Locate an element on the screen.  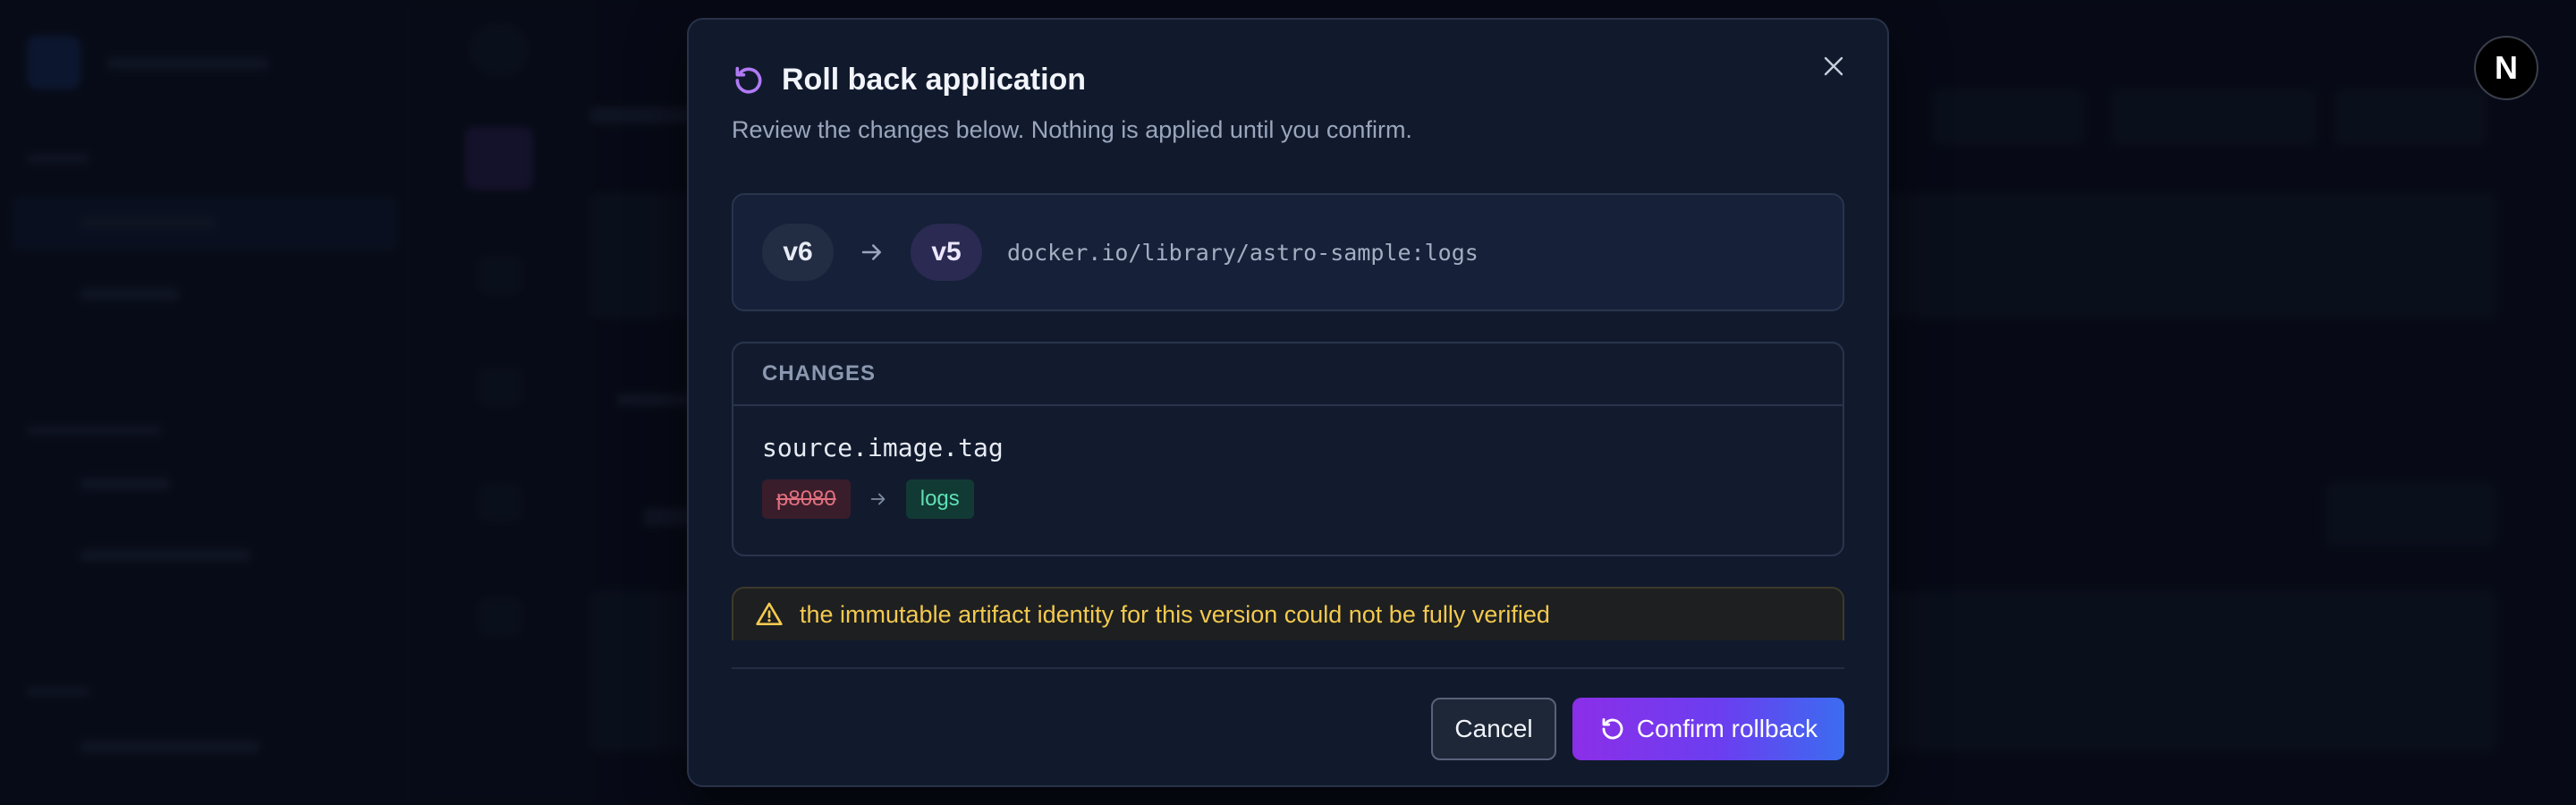
dialog-title: Roll back application is located at coordinates (934, 80).